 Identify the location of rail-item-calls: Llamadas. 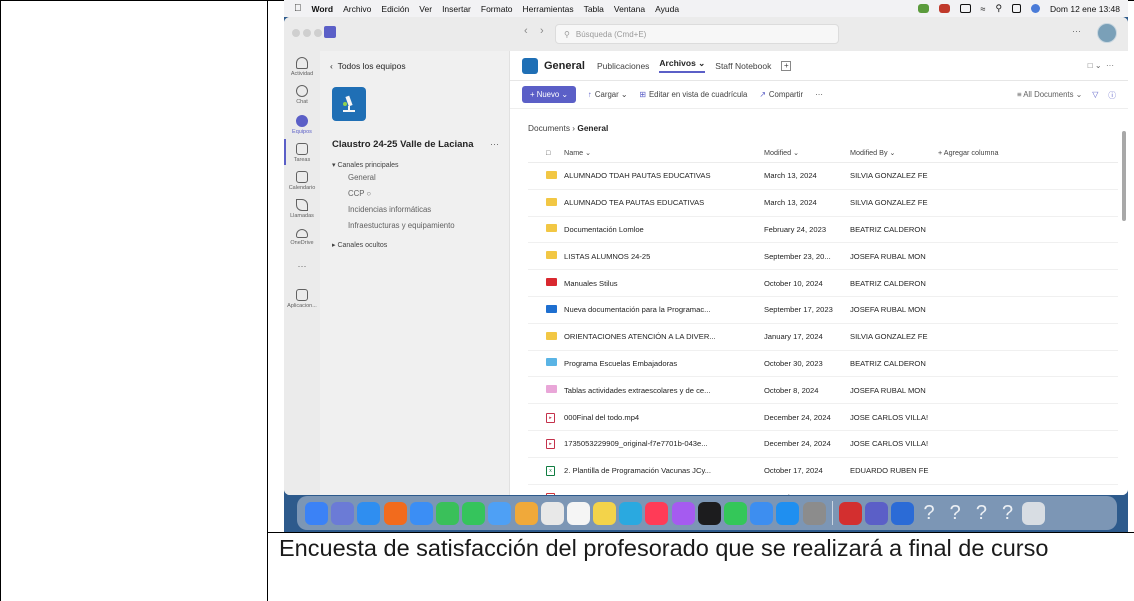
(302, 209).